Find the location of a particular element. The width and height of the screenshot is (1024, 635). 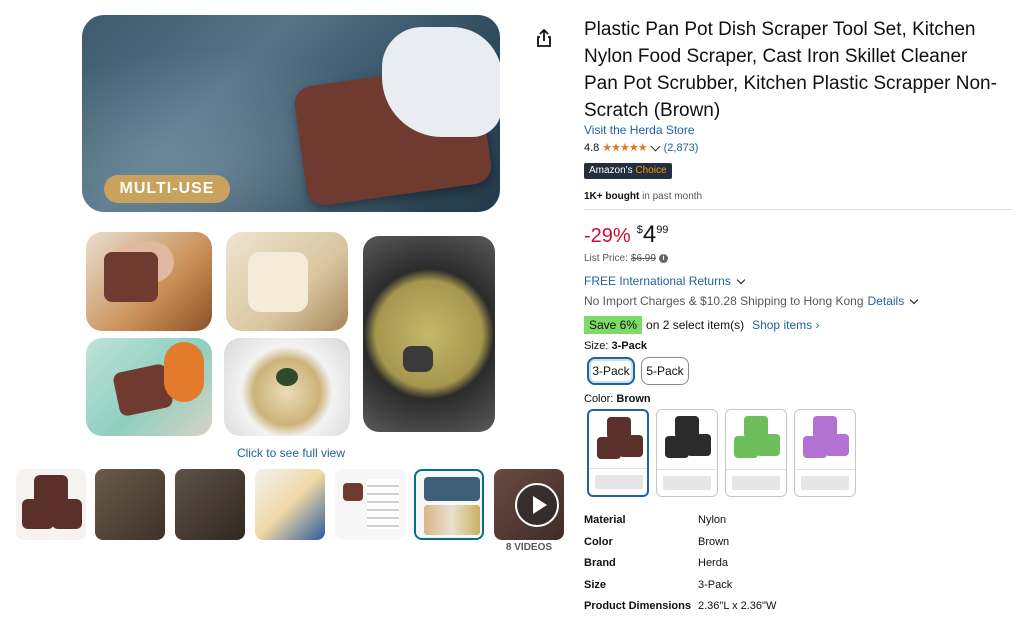

price-row: -29% $ 4 99 is located at coordinates (626, 235).